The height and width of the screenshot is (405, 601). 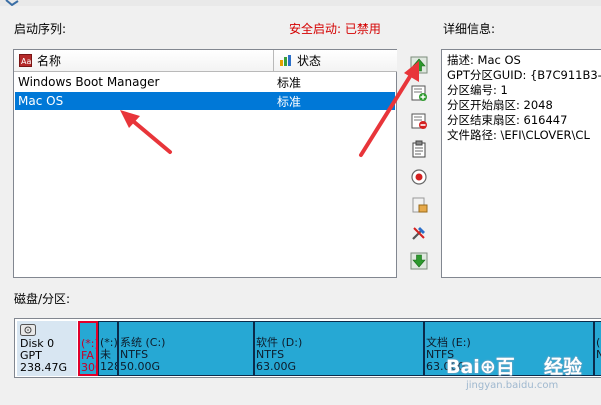 I want to click on detail-end-sector: 分区结束扇区: 616447, so click(x=507, y=120).